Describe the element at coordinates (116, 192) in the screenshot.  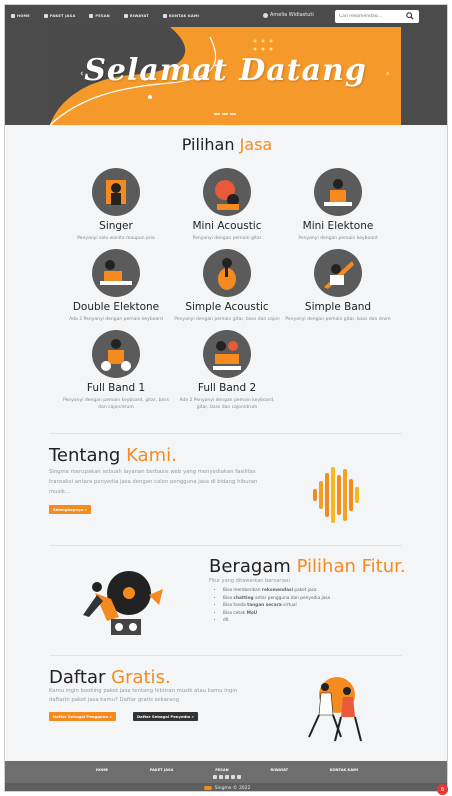
I see `singer-illustration` at that location.